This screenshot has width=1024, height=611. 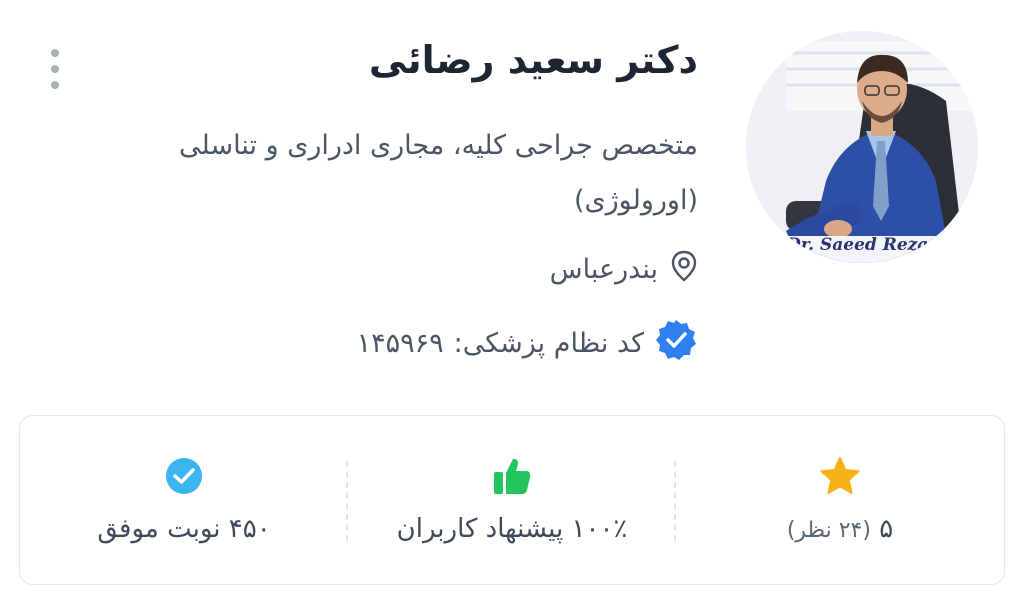 What do you see at coordinates (840, 500) in the screenshot?
I see `stat-rating: ۵ (۲۴ نظر)` at bounding box center [840, 500].